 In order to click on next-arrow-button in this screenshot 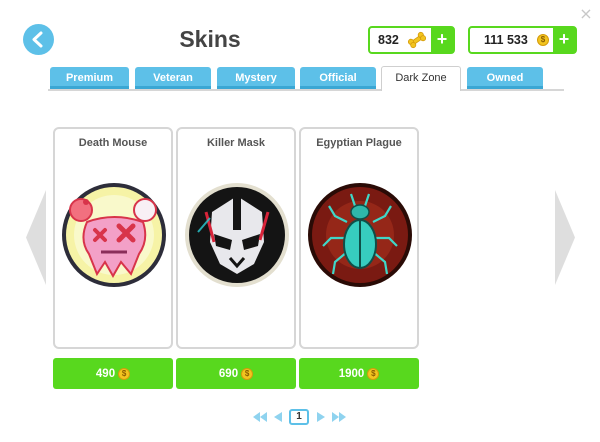, I will do `click(565, 237)`.